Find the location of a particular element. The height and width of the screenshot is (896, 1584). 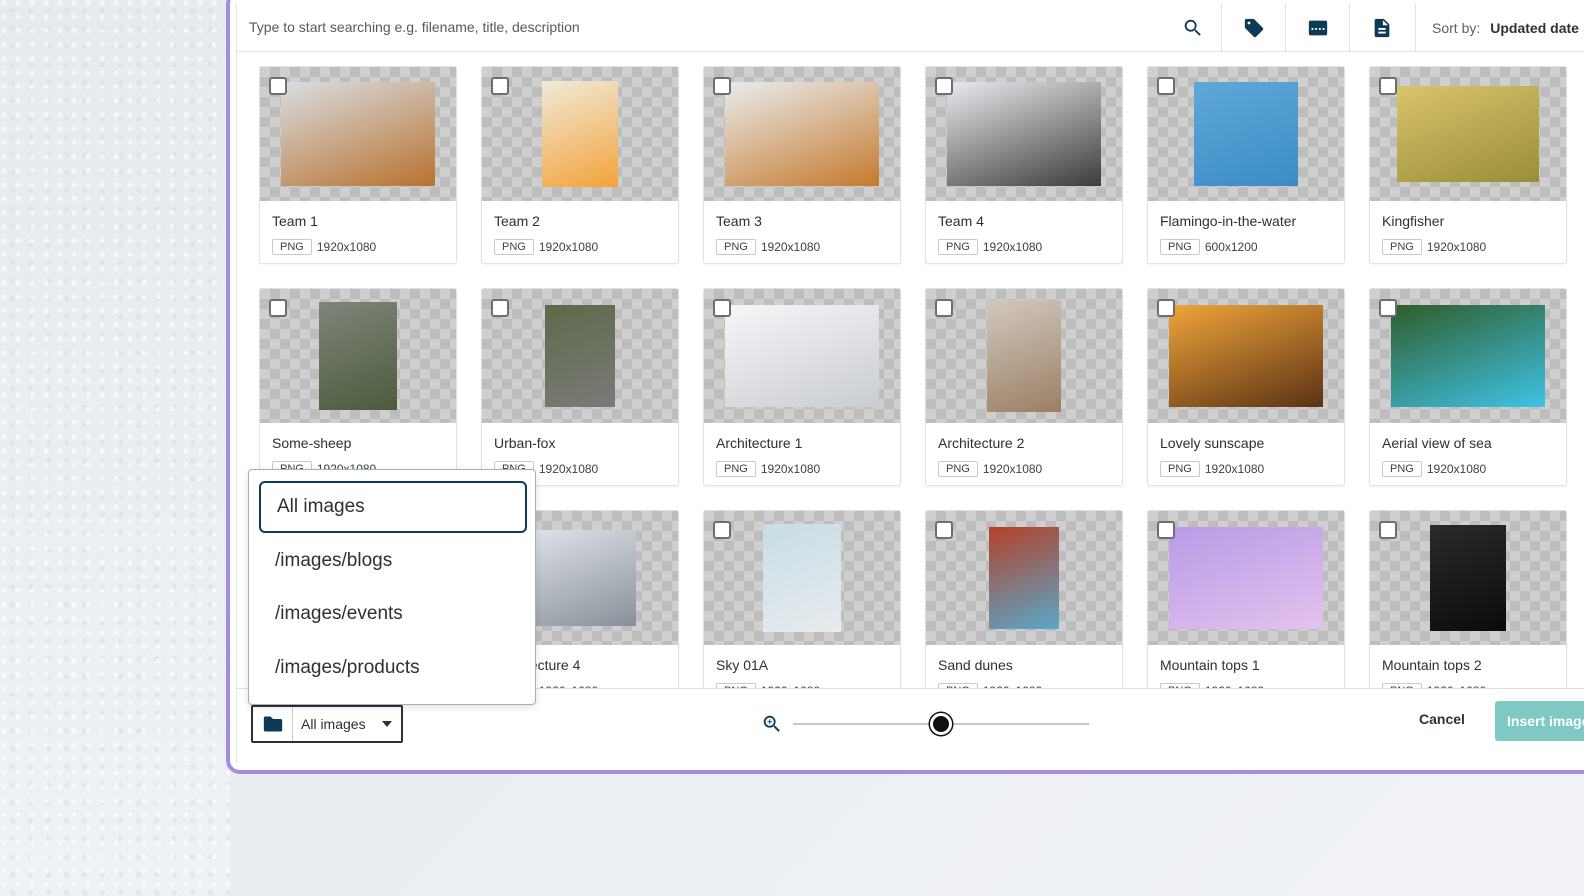

asset-card: Team 4 PNG 1920x1080 is located at coordinates (1024, 165).